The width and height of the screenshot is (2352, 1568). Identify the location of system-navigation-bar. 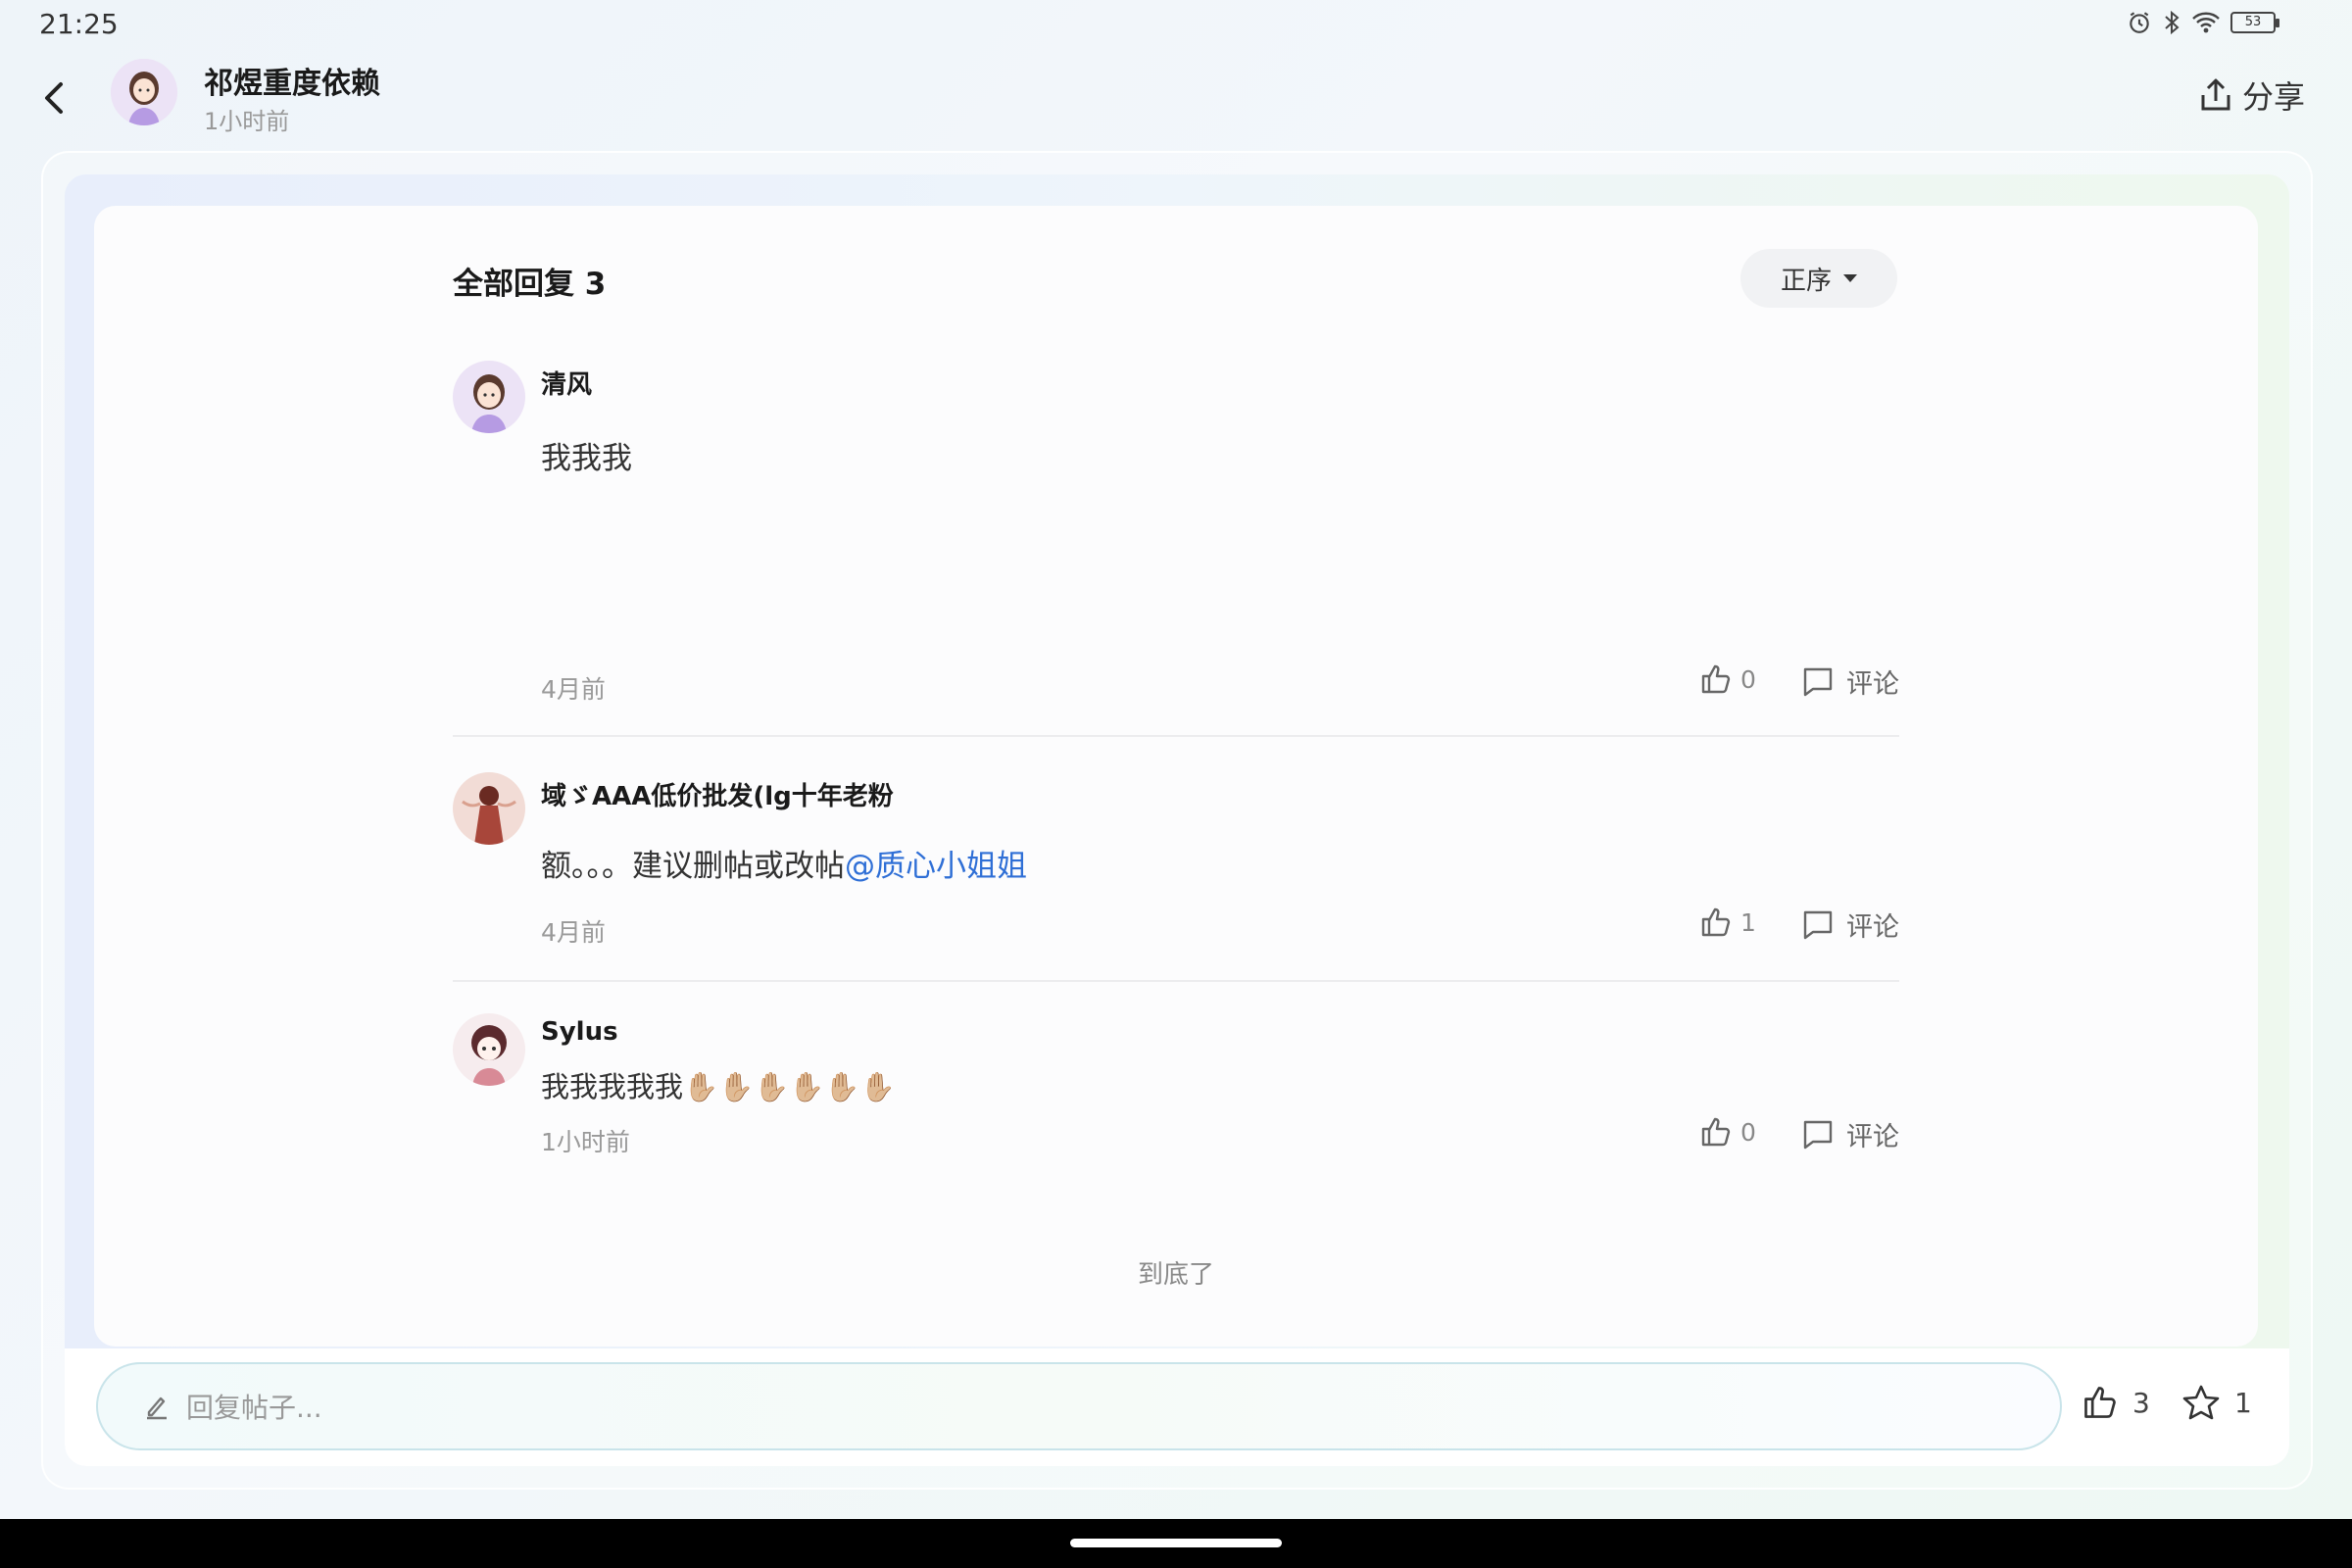
(1176, 1543).